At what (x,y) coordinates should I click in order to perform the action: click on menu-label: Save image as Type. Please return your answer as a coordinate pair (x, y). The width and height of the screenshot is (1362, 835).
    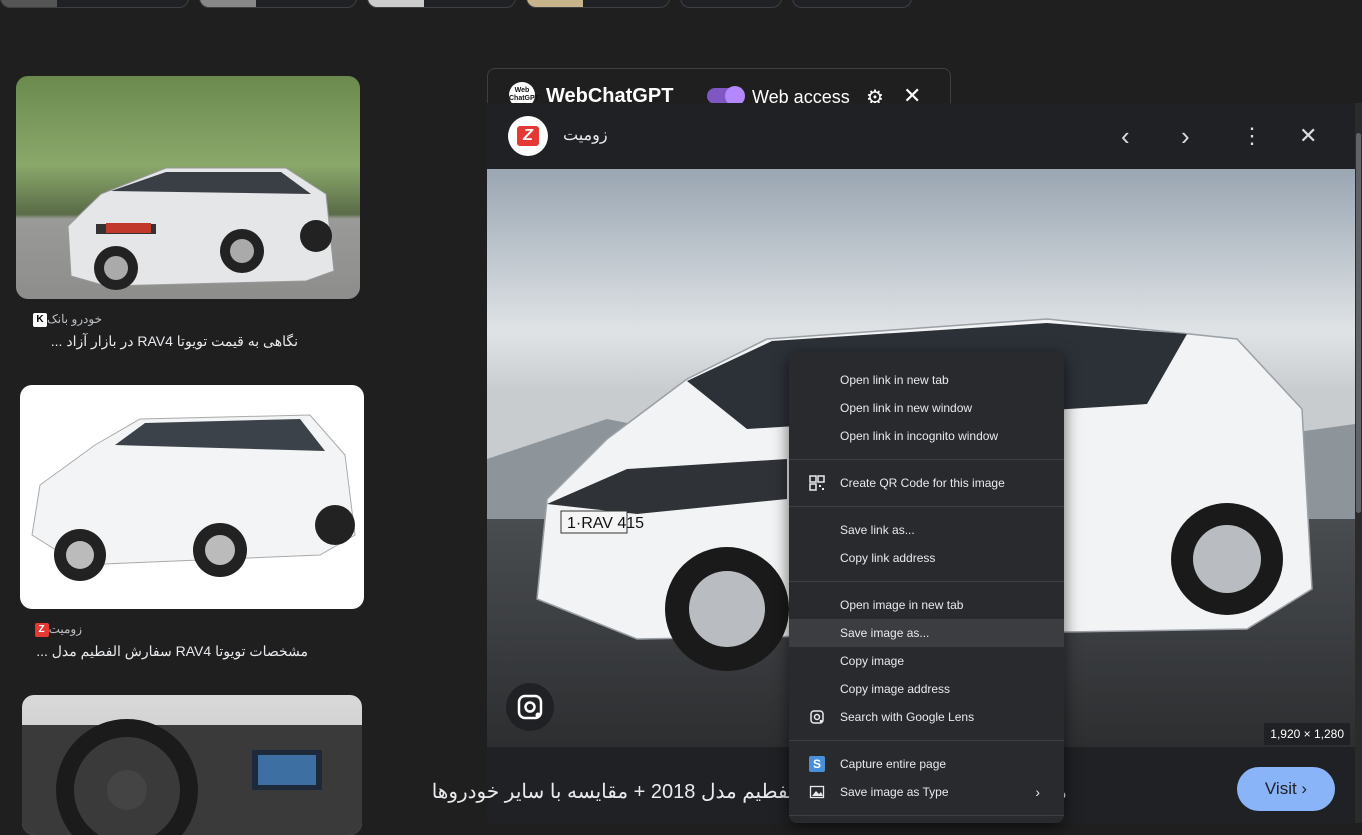
    Looking at the image, I should click on (894, 792).